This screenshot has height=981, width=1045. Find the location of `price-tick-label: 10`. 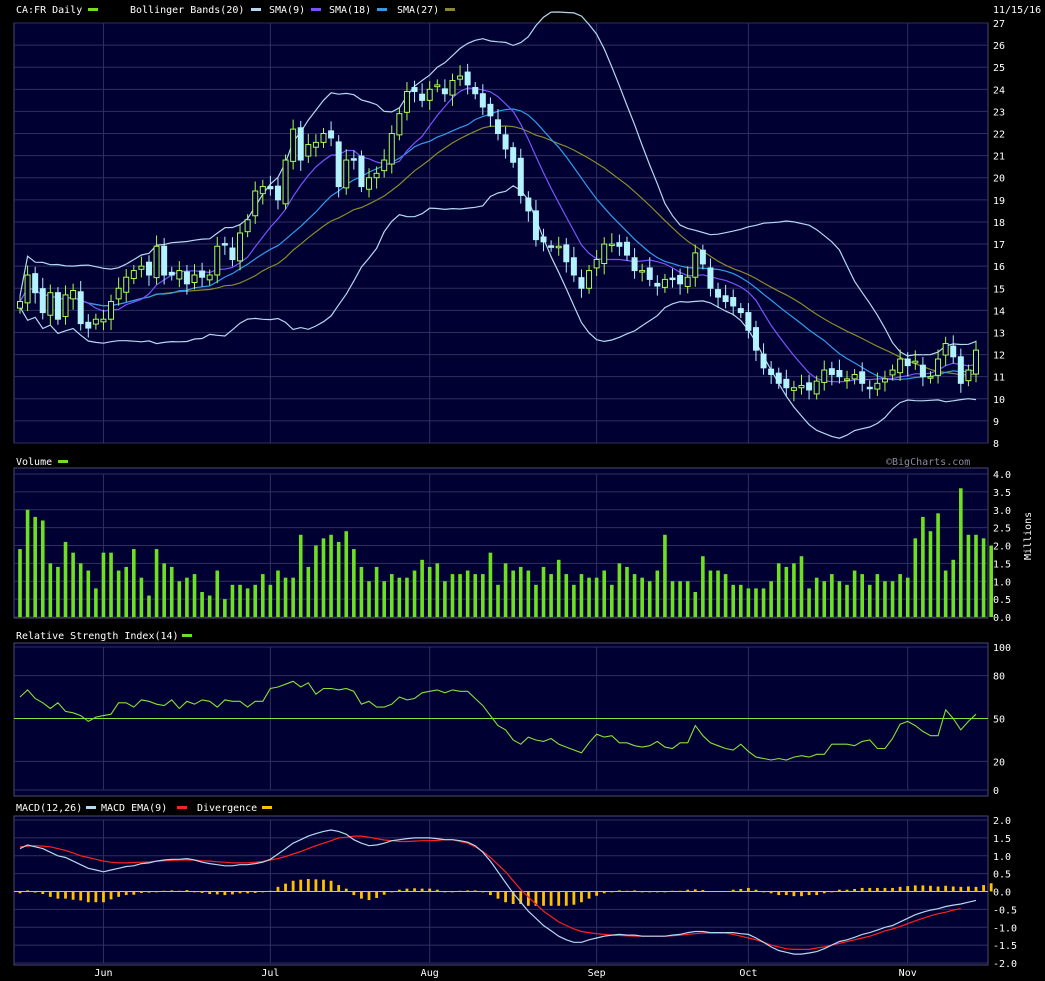

price-tick-label: 10 is located at coordinates (999, 400).